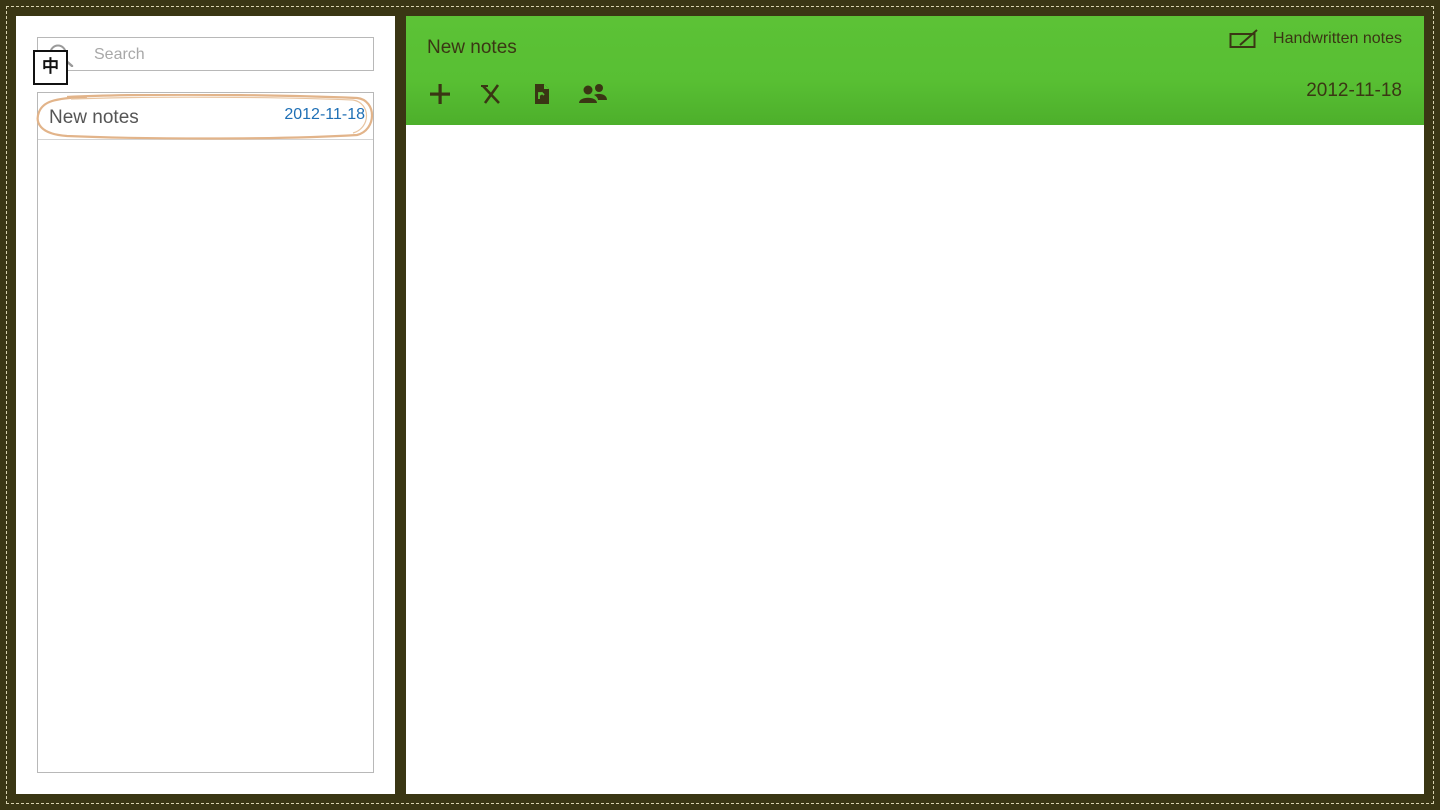 Image resolution: width=1440 pixels, height=810 pixels. Describe the element at coordinates (94, 117) in the screenshot. I see `list-item-title: New notes` at that location.